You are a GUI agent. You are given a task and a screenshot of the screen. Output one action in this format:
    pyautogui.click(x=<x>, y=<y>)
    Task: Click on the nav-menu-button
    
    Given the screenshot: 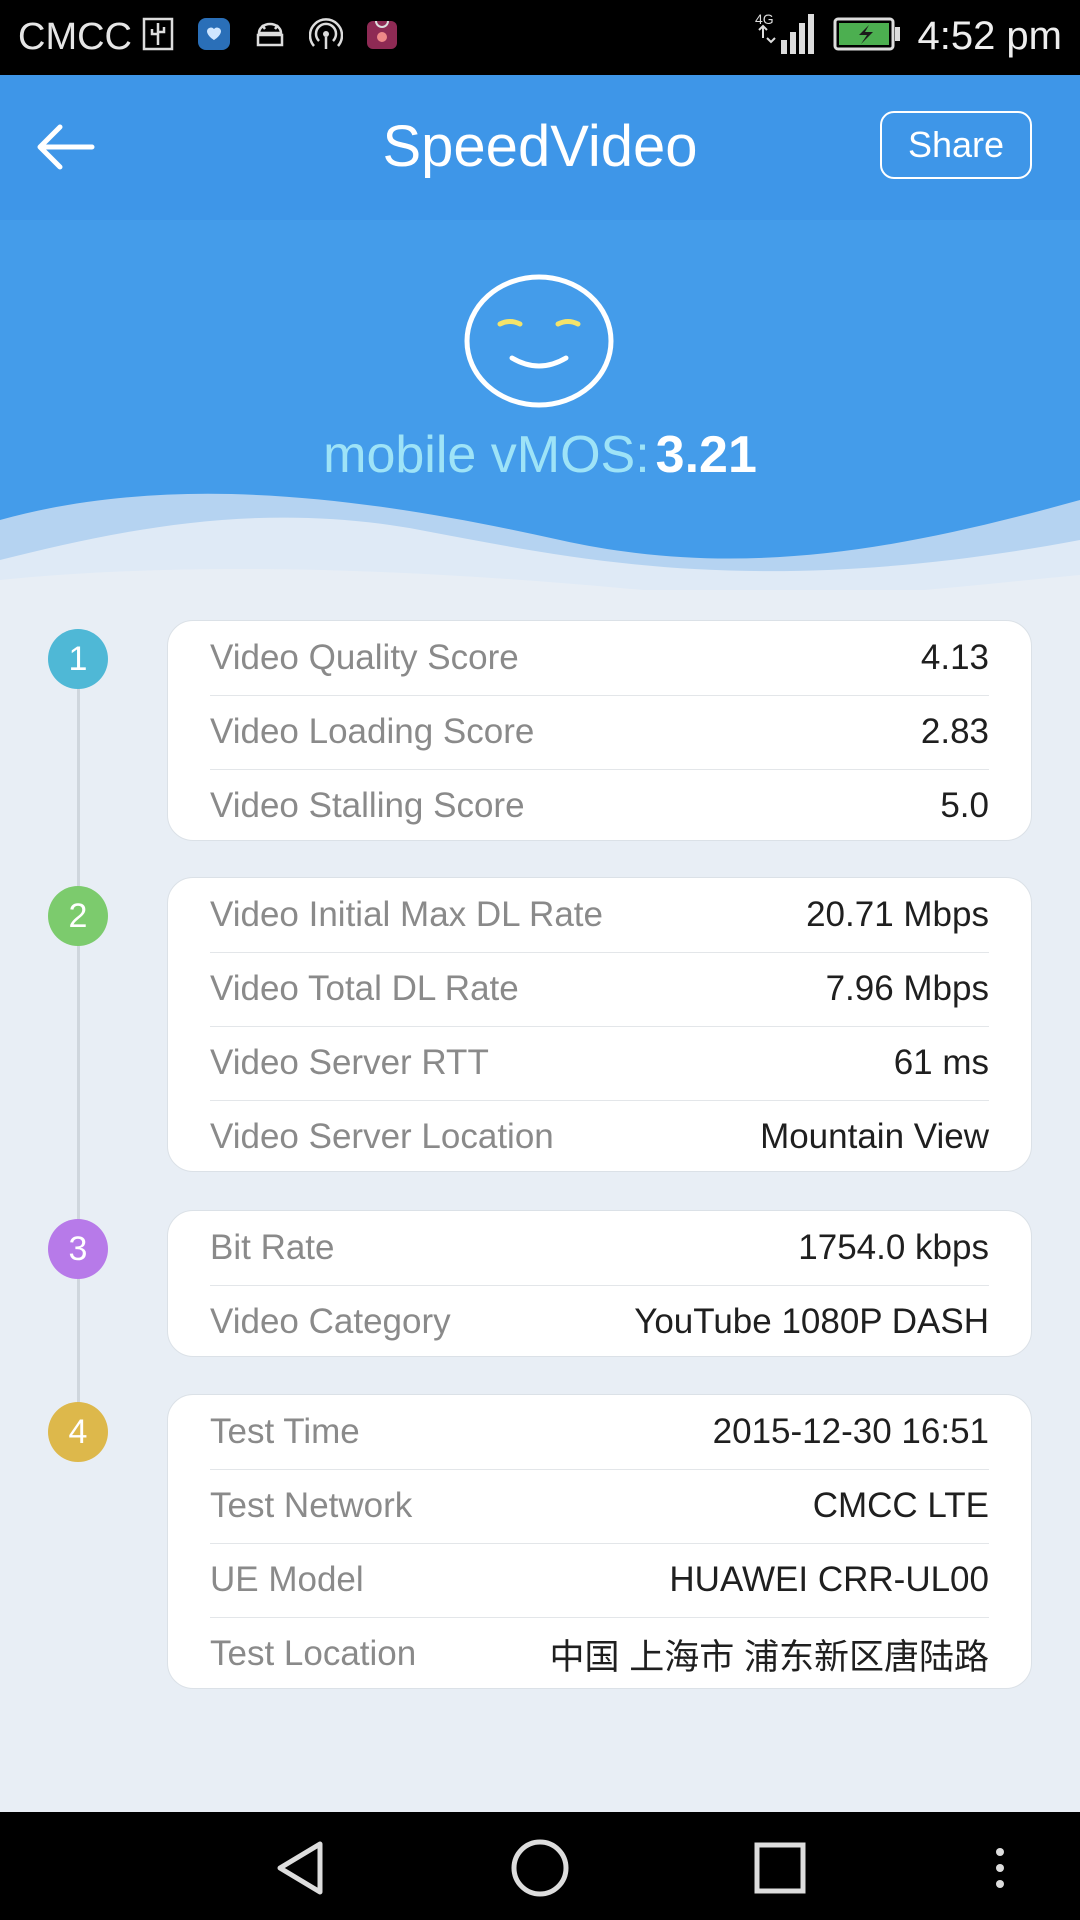 What is the action you would take?
    pyautogui.click(x=1000, y=1868)
    